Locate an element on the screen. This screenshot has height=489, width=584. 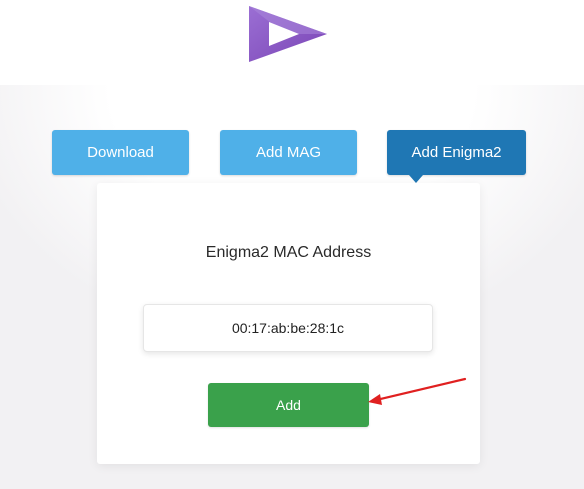
active-tab-caret is located at coordinates (416, 179).